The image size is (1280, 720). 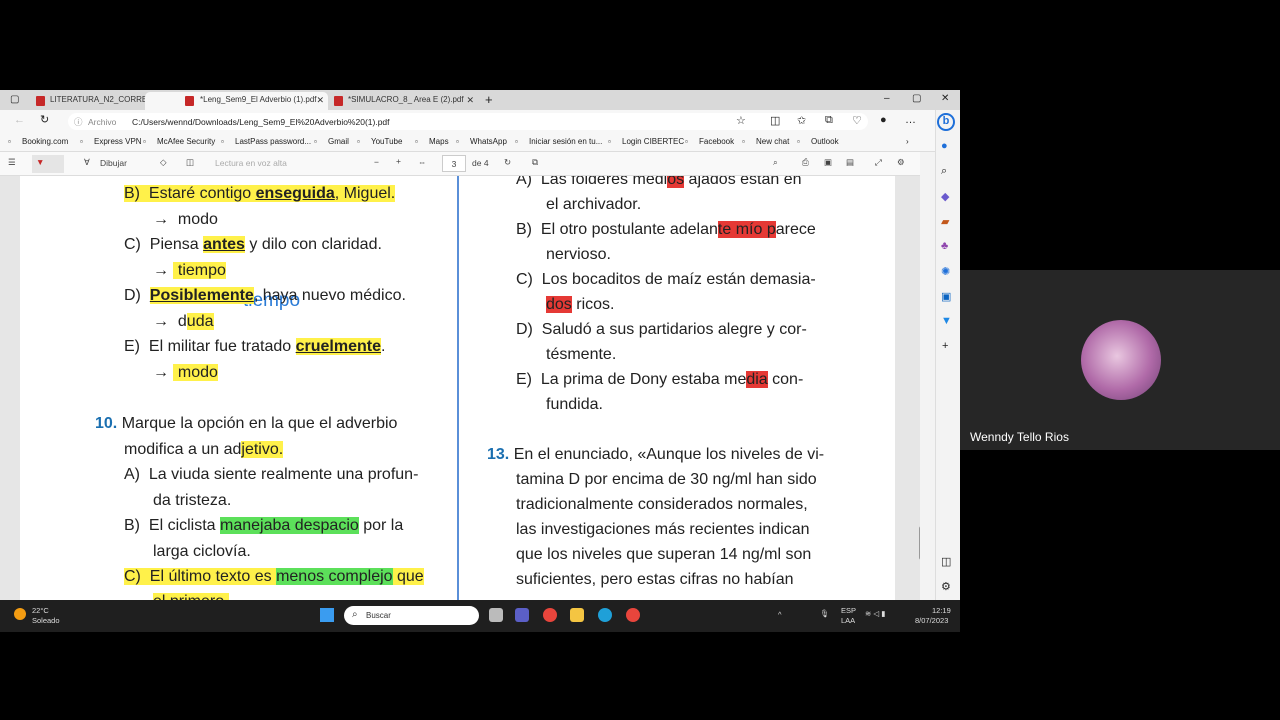 I want to click on eraser-icon: ◇, so click(x=163, y=162).